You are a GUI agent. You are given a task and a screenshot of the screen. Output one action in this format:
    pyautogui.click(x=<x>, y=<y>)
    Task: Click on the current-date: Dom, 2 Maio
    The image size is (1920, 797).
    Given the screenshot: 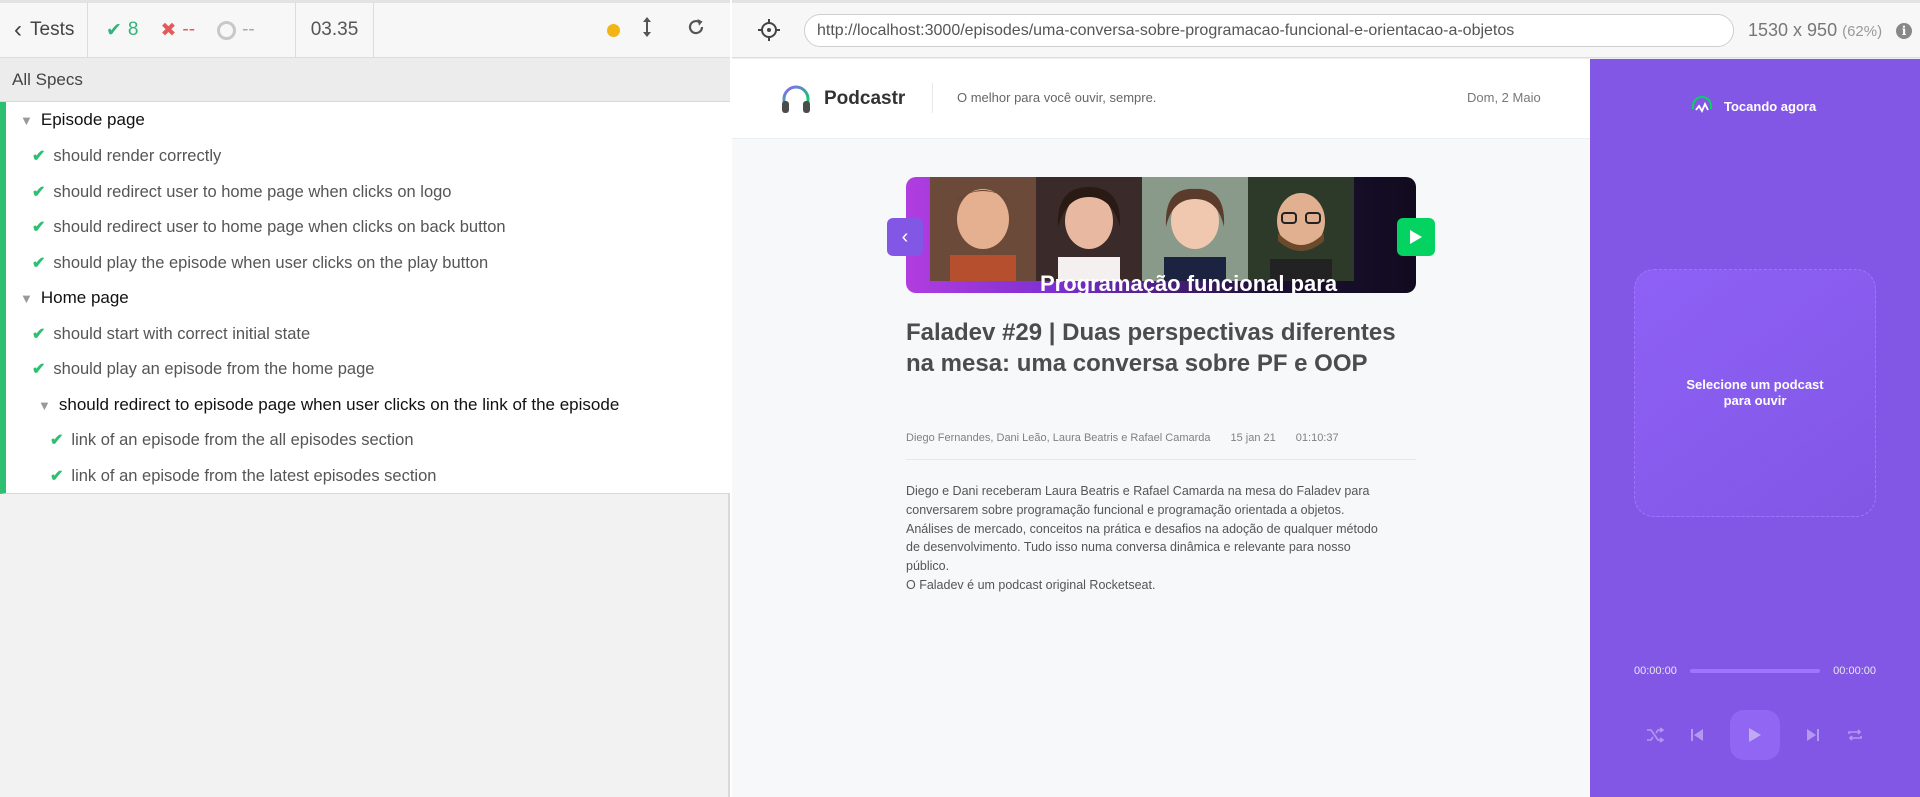 What is the action you would take?
    pyautogui.click(x=1504, y=97)
    